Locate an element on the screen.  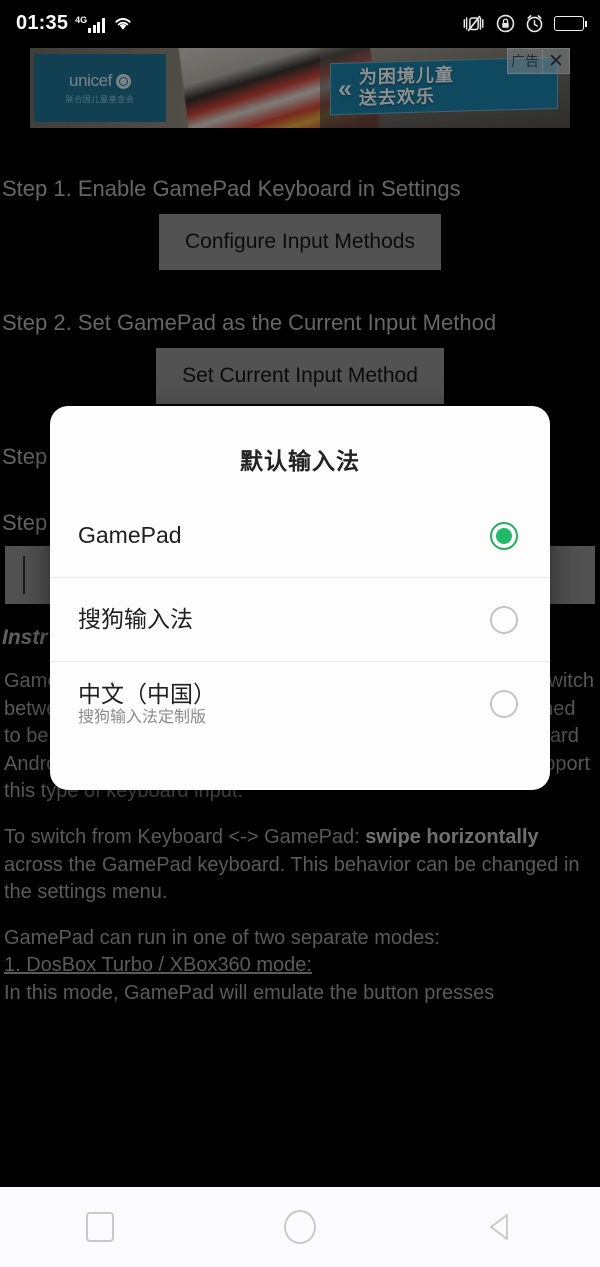
option-texts: GamePad is located at coordinates (130, 535).